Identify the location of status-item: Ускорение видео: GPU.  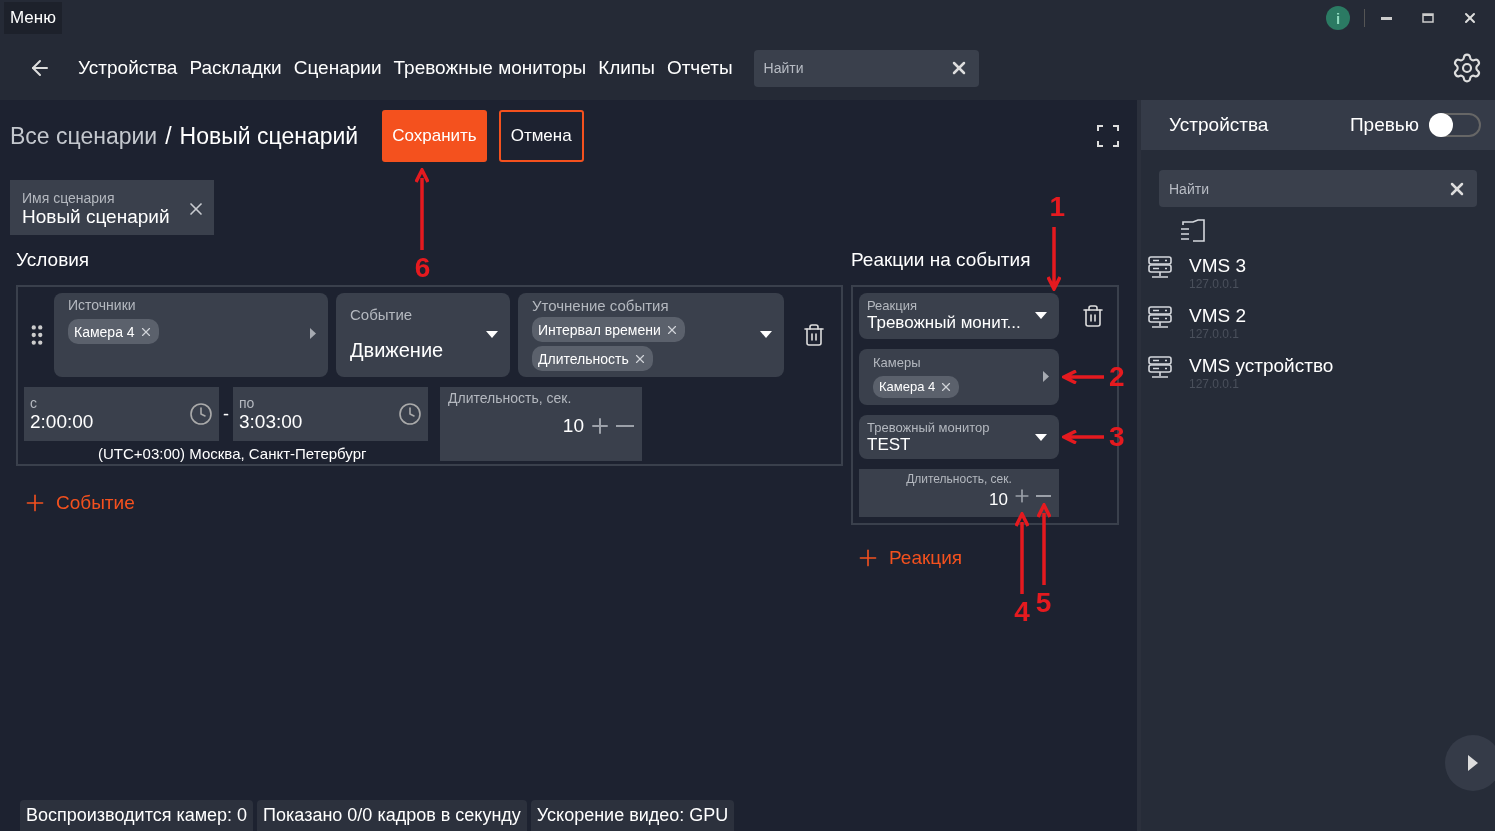
(632, 815).